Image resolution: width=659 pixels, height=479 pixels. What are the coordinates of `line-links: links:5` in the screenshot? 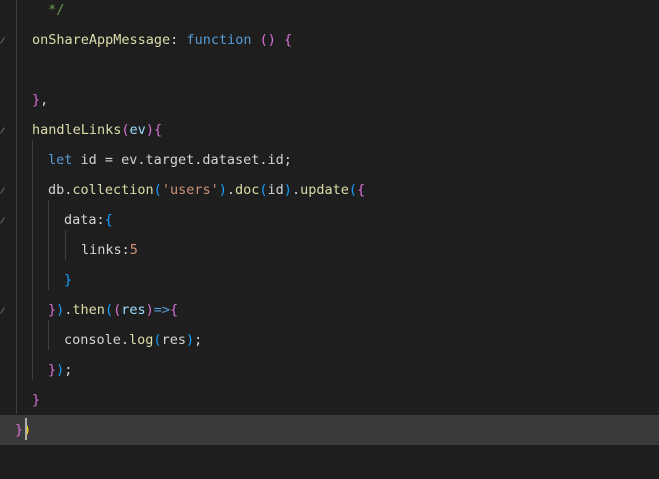 It's located at (329, 250).